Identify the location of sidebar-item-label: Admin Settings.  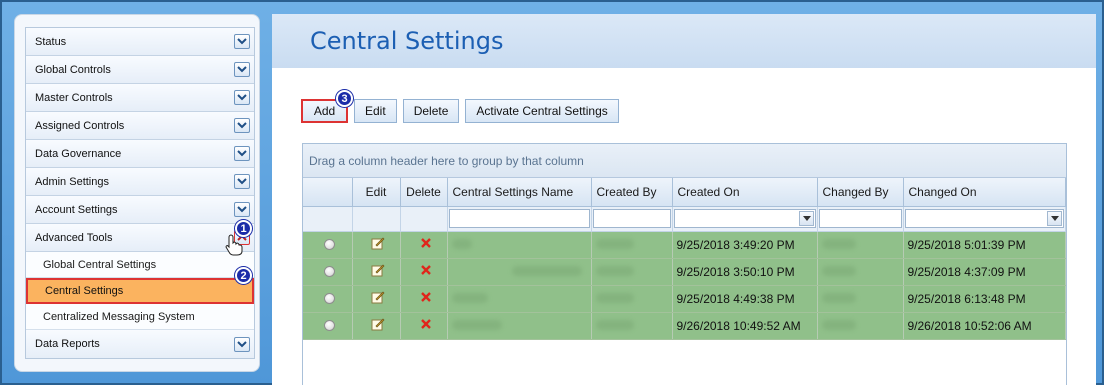
(72, 181).